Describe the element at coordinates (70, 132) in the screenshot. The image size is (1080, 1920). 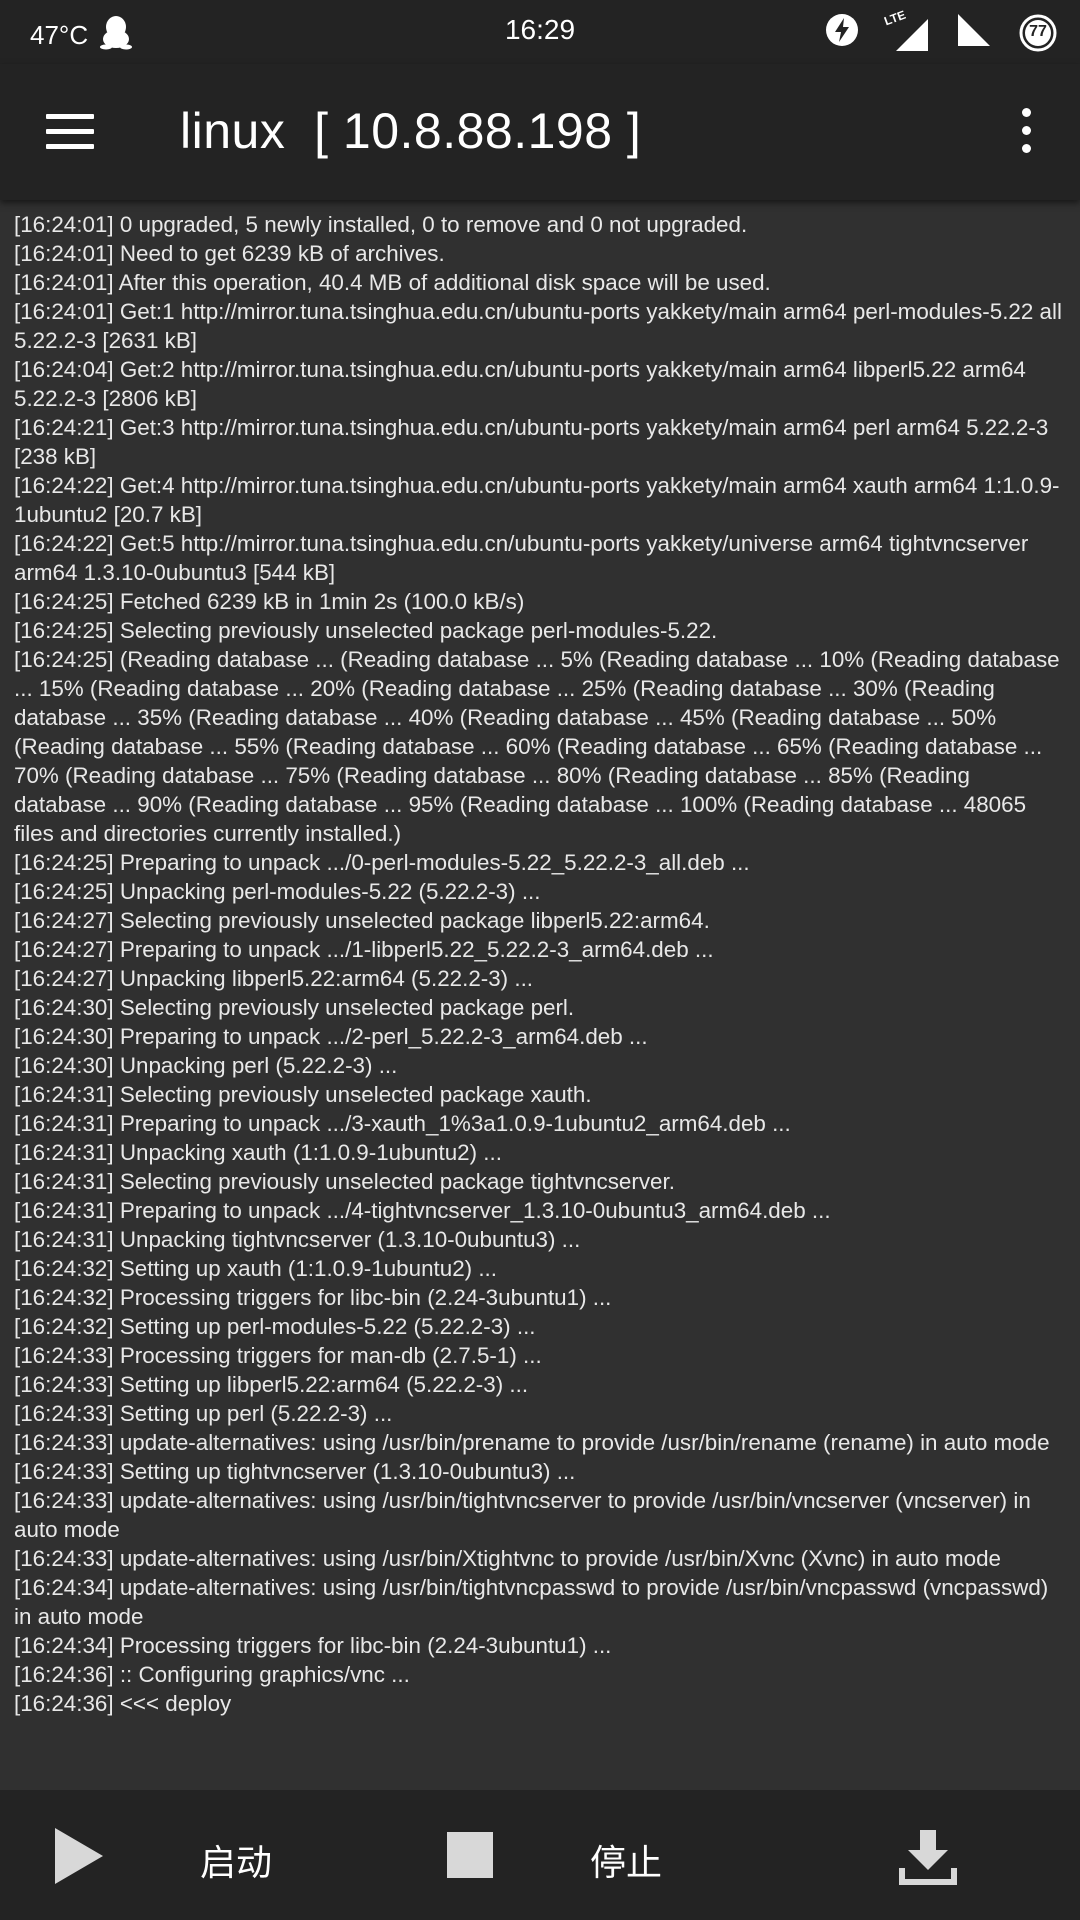
I see `hamburger-menu-icon` at that location.